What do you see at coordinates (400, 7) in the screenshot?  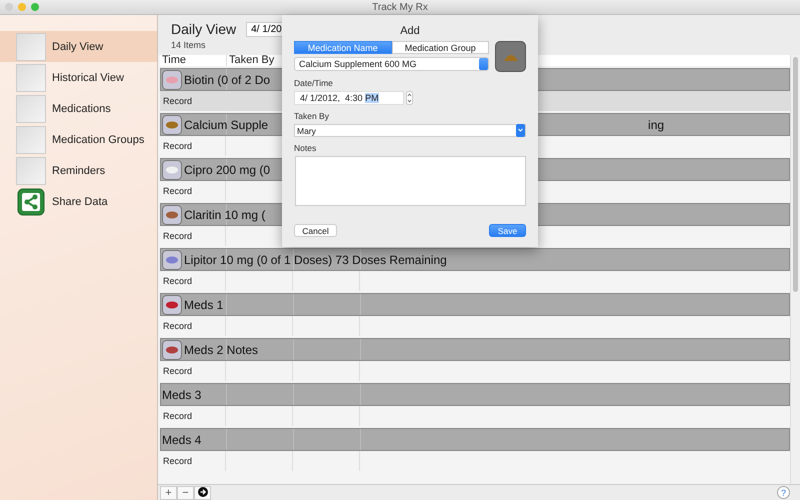 I see `window-title: Track My Rx` at bounding box center [400, 7].